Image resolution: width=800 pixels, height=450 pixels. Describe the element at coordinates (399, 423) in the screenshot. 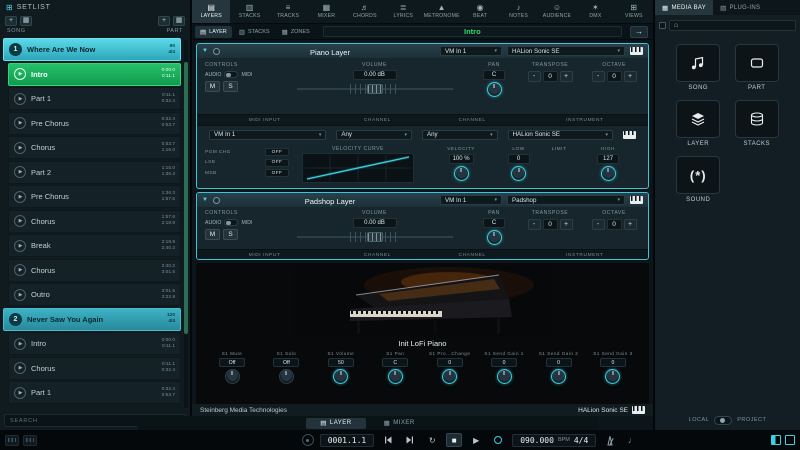

I see `bottom-tab-mixer: ▦ MIXER` at that location.